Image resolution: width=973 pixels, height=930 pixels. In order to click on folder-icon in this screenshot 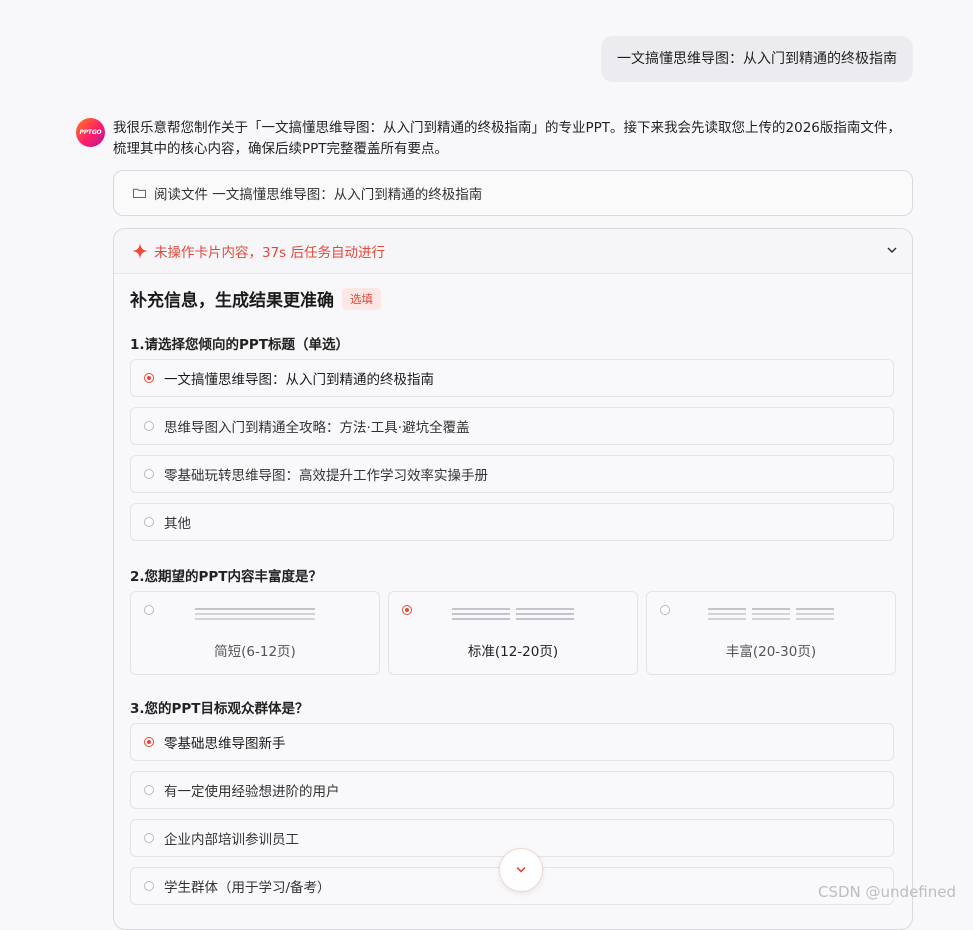, I will do `click(139, 193)`.